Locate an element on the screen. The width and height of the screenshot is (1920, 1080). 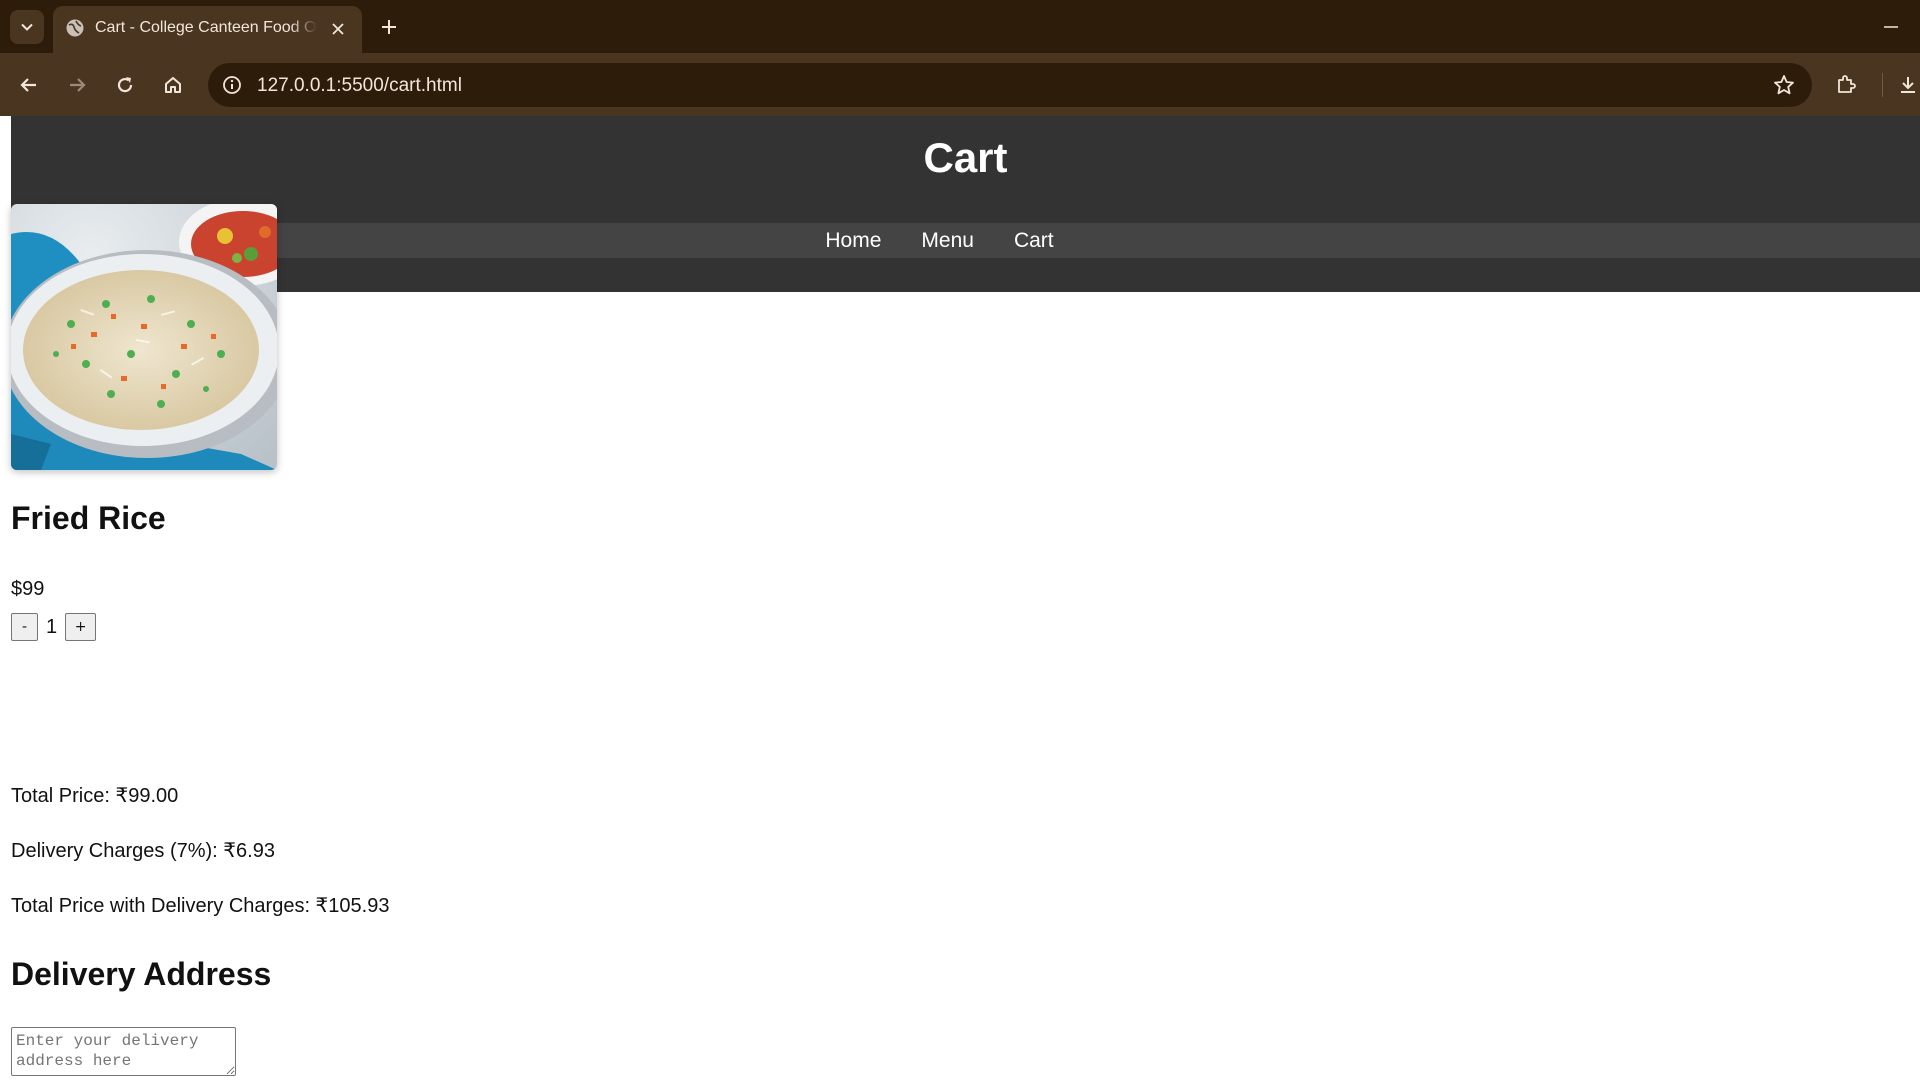
browser-tab-bar: Cart - College Canteen Food Ordering is located at coordinates (960, 26).